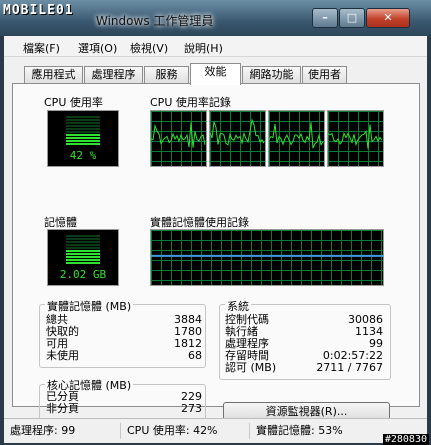  Describe the element at coordinates (113, 75) in the screenshot. I see `tab-processes: 處理程序` at that location.